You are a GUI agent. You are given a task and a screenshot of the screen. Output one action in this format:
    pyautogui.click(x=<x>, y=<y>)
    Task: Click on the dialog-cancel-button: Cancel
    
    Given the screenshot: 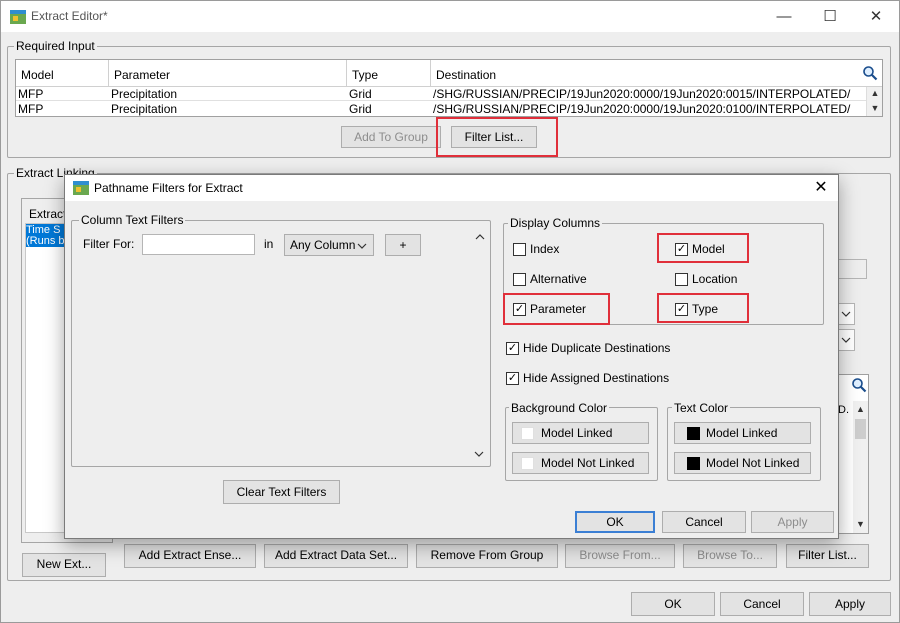 What is the action you would take?
    pyautogui.click(x=704, y=522)
    